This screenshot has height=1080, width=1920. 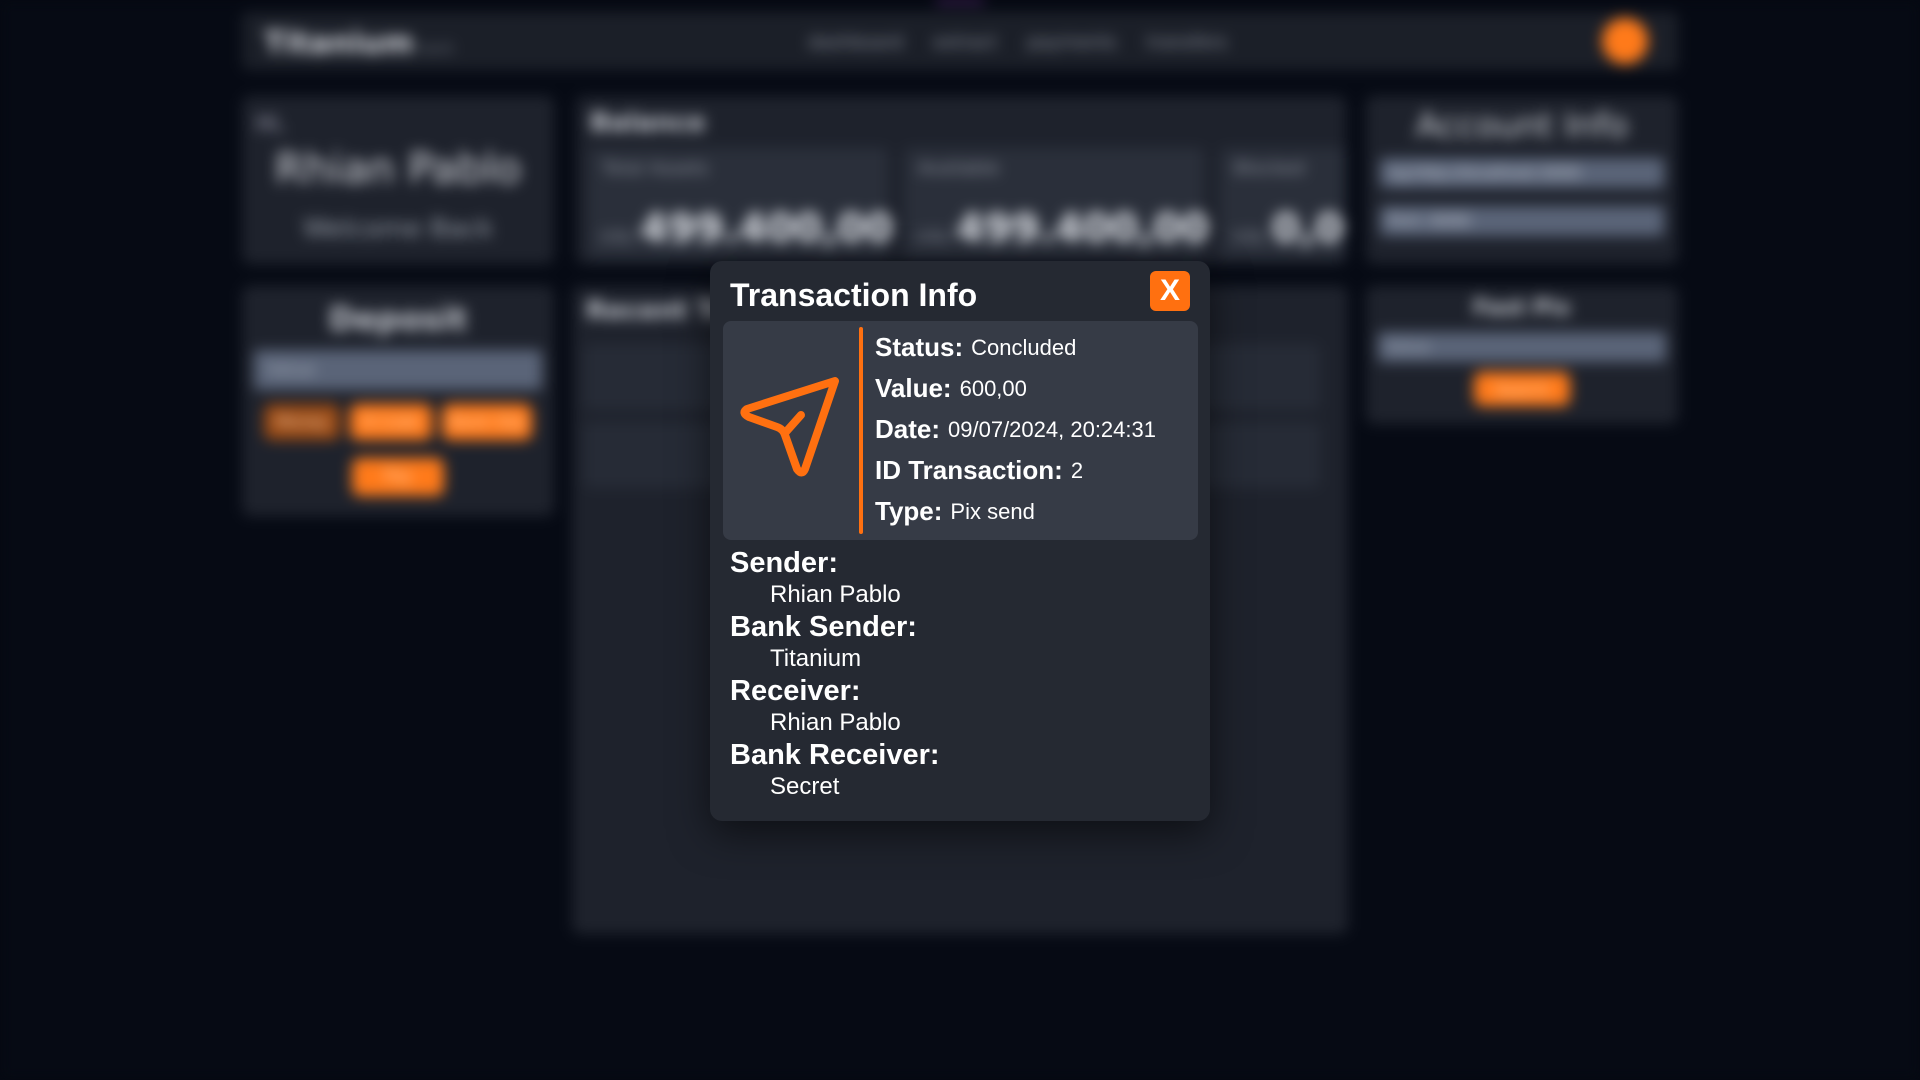 I want to click on send-icon, so click(x=789, y=427).